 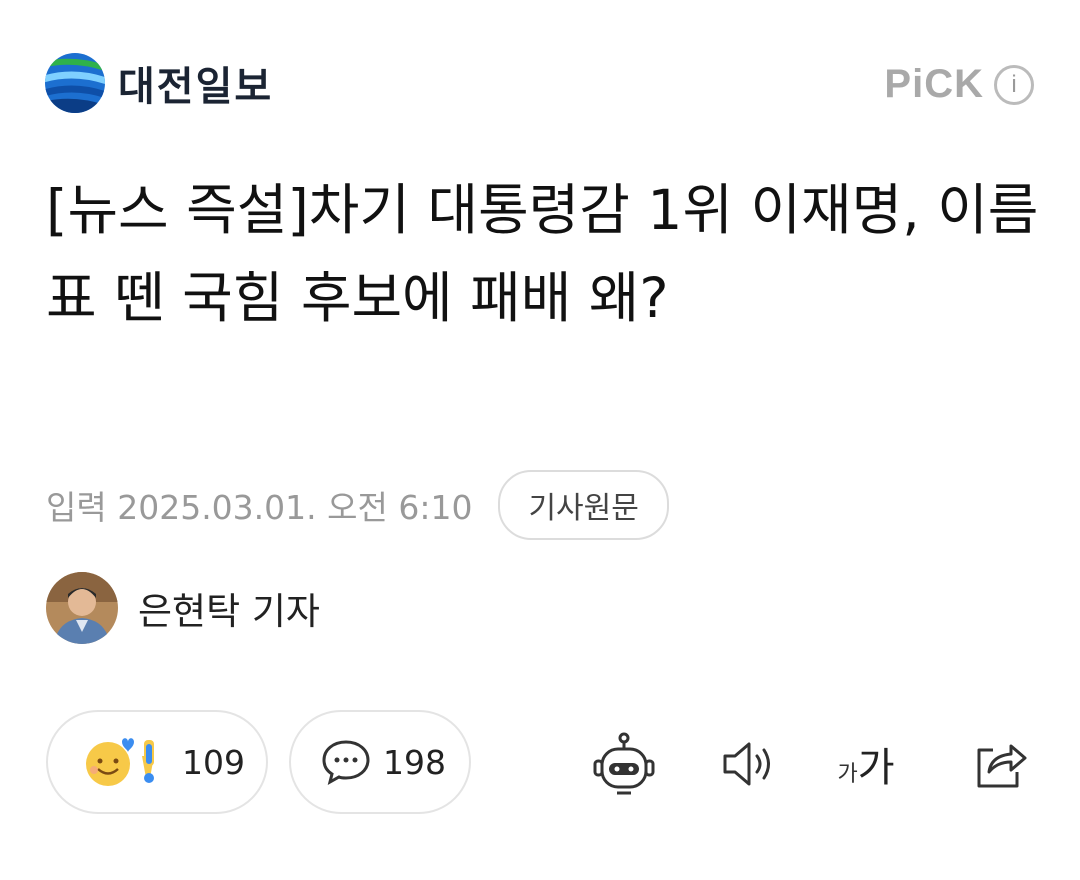 I want to click on reporter-name: 은현탁 기자, so click(x=229, y=611).